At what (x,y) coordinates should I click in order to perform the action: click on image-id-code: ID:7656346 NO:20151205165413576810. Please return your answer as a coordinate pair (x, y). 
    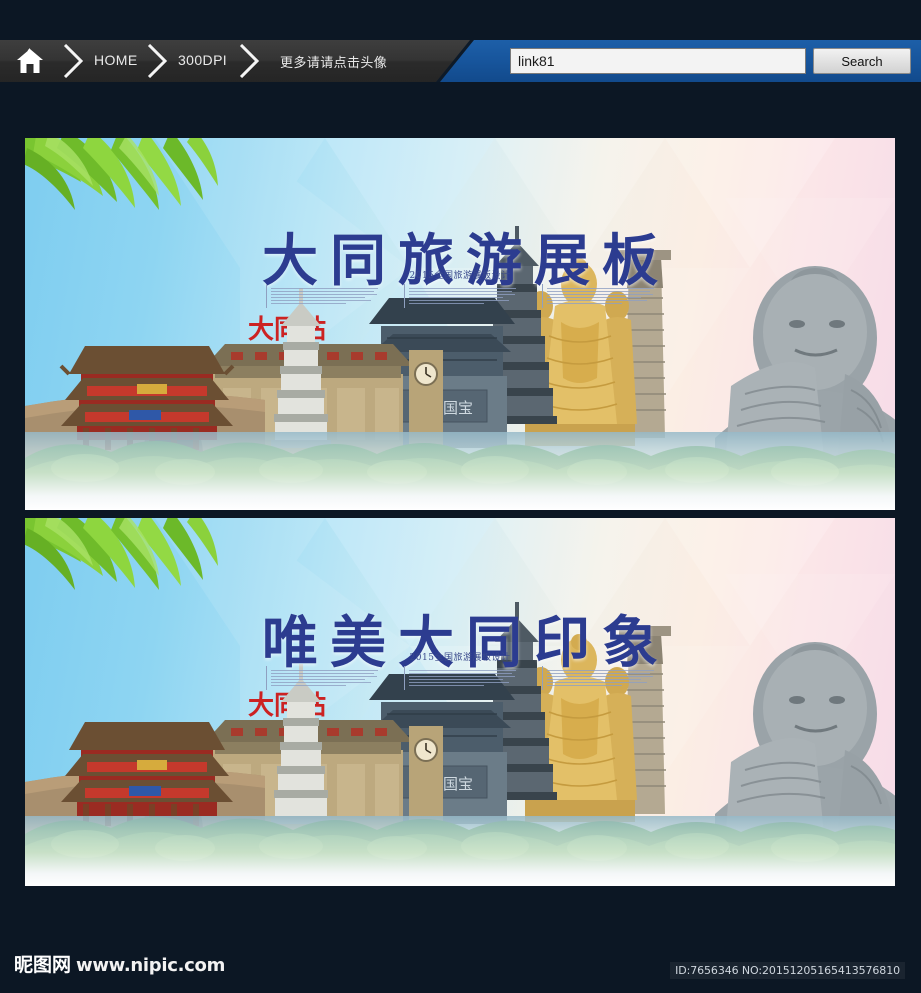
    Looking at the image, I should click on (787, 970).